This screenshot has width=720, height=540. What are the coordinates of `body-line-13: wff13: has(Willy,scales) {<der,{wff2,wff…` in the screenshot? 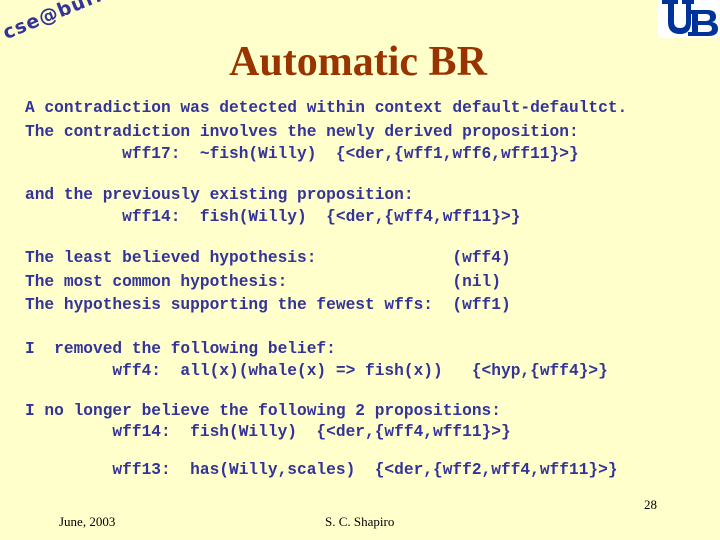 It's located at (321, 470).